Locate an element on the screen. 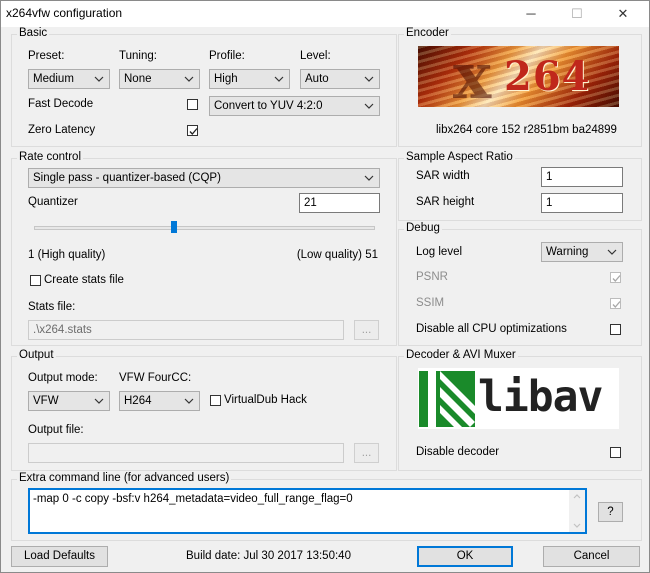  vdub-hack-label: VirtualDub Hack is located at coordinates (265, 400).